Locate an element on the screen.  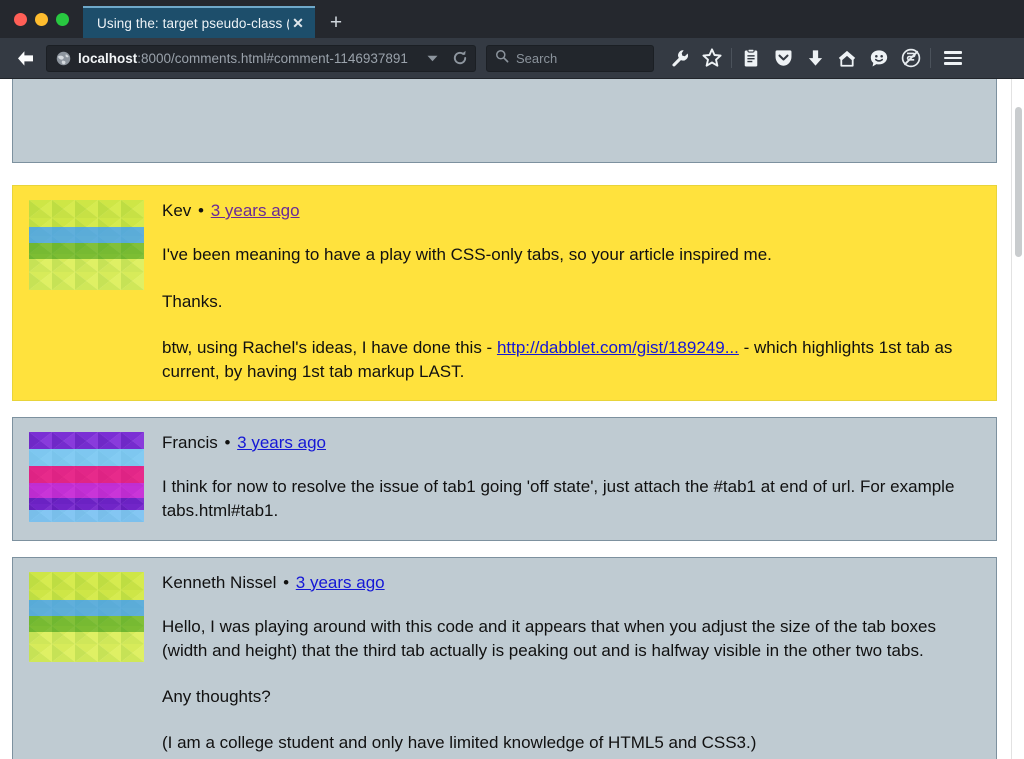
scrollbar-thumb is located at coordinates (1018, 182).